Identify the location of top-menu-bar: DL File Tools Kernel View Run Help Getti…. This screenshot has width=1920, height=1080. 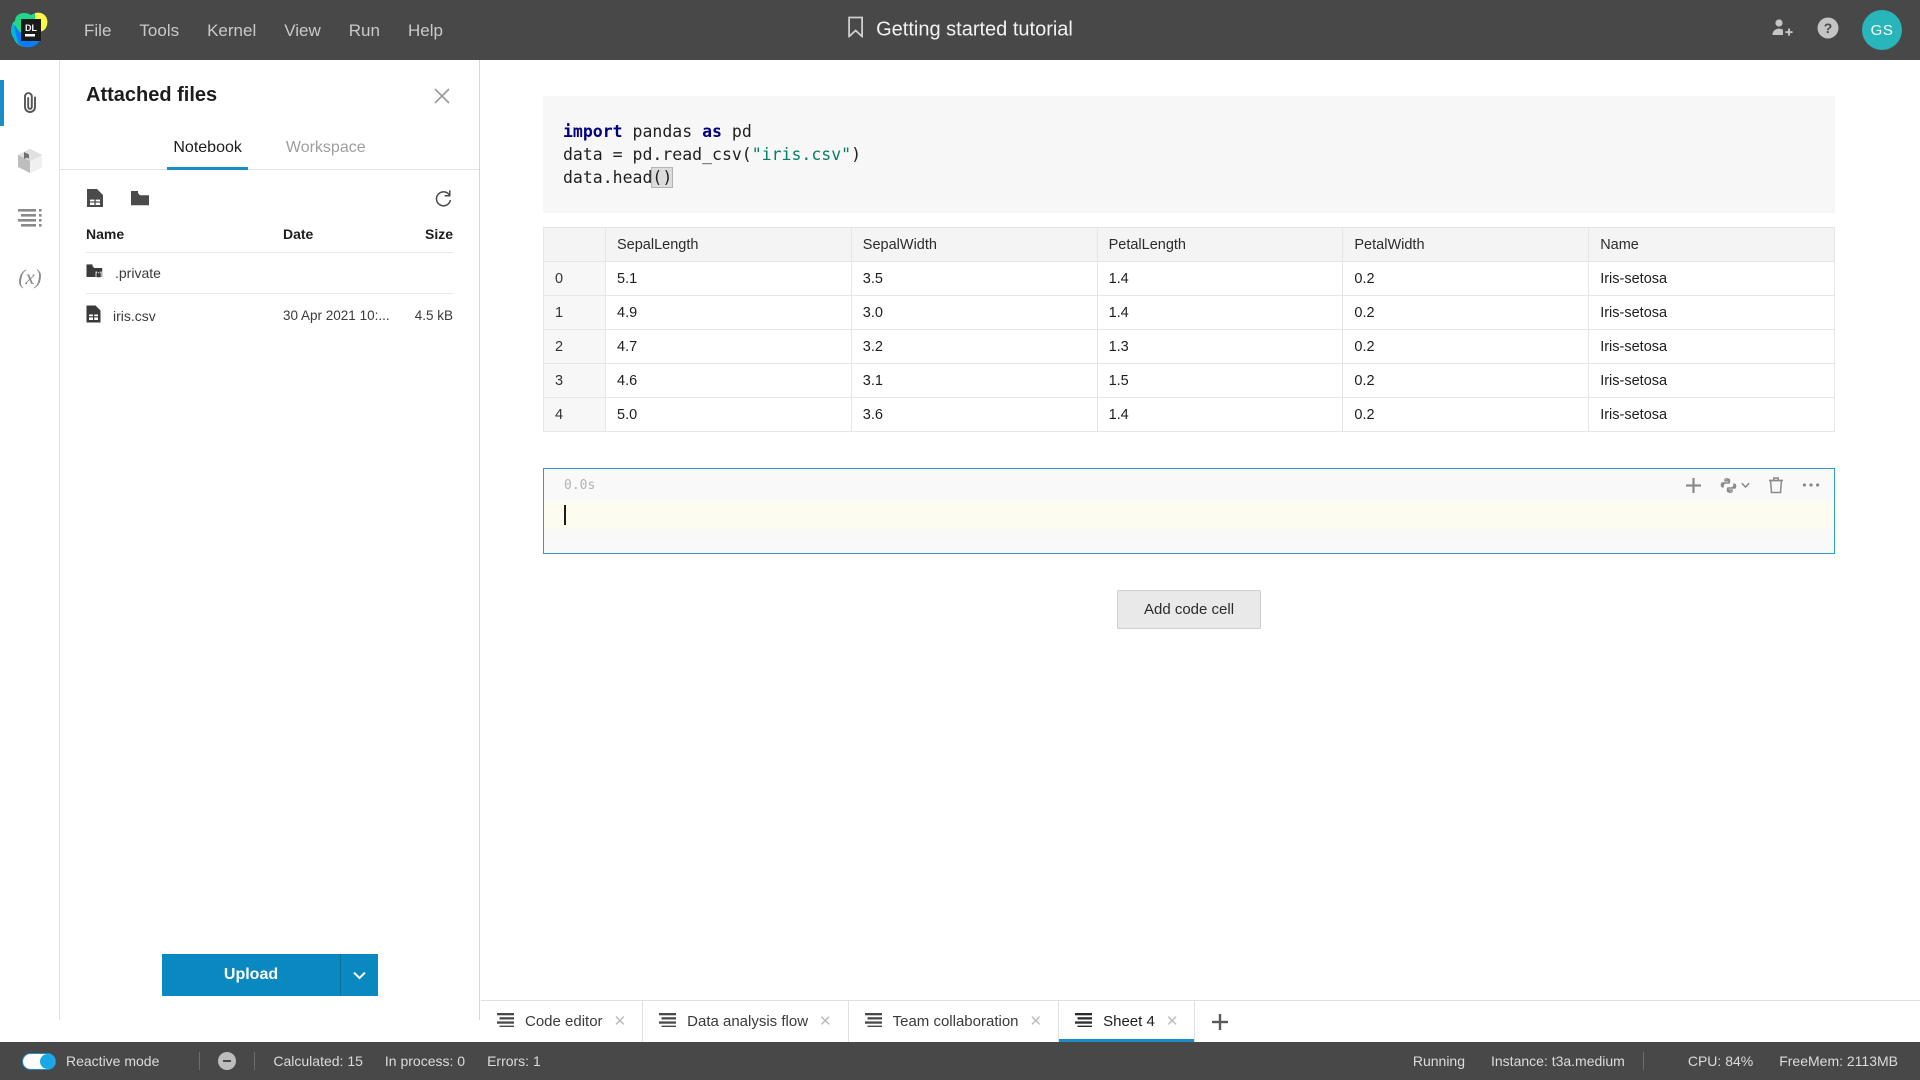
(960, 30).